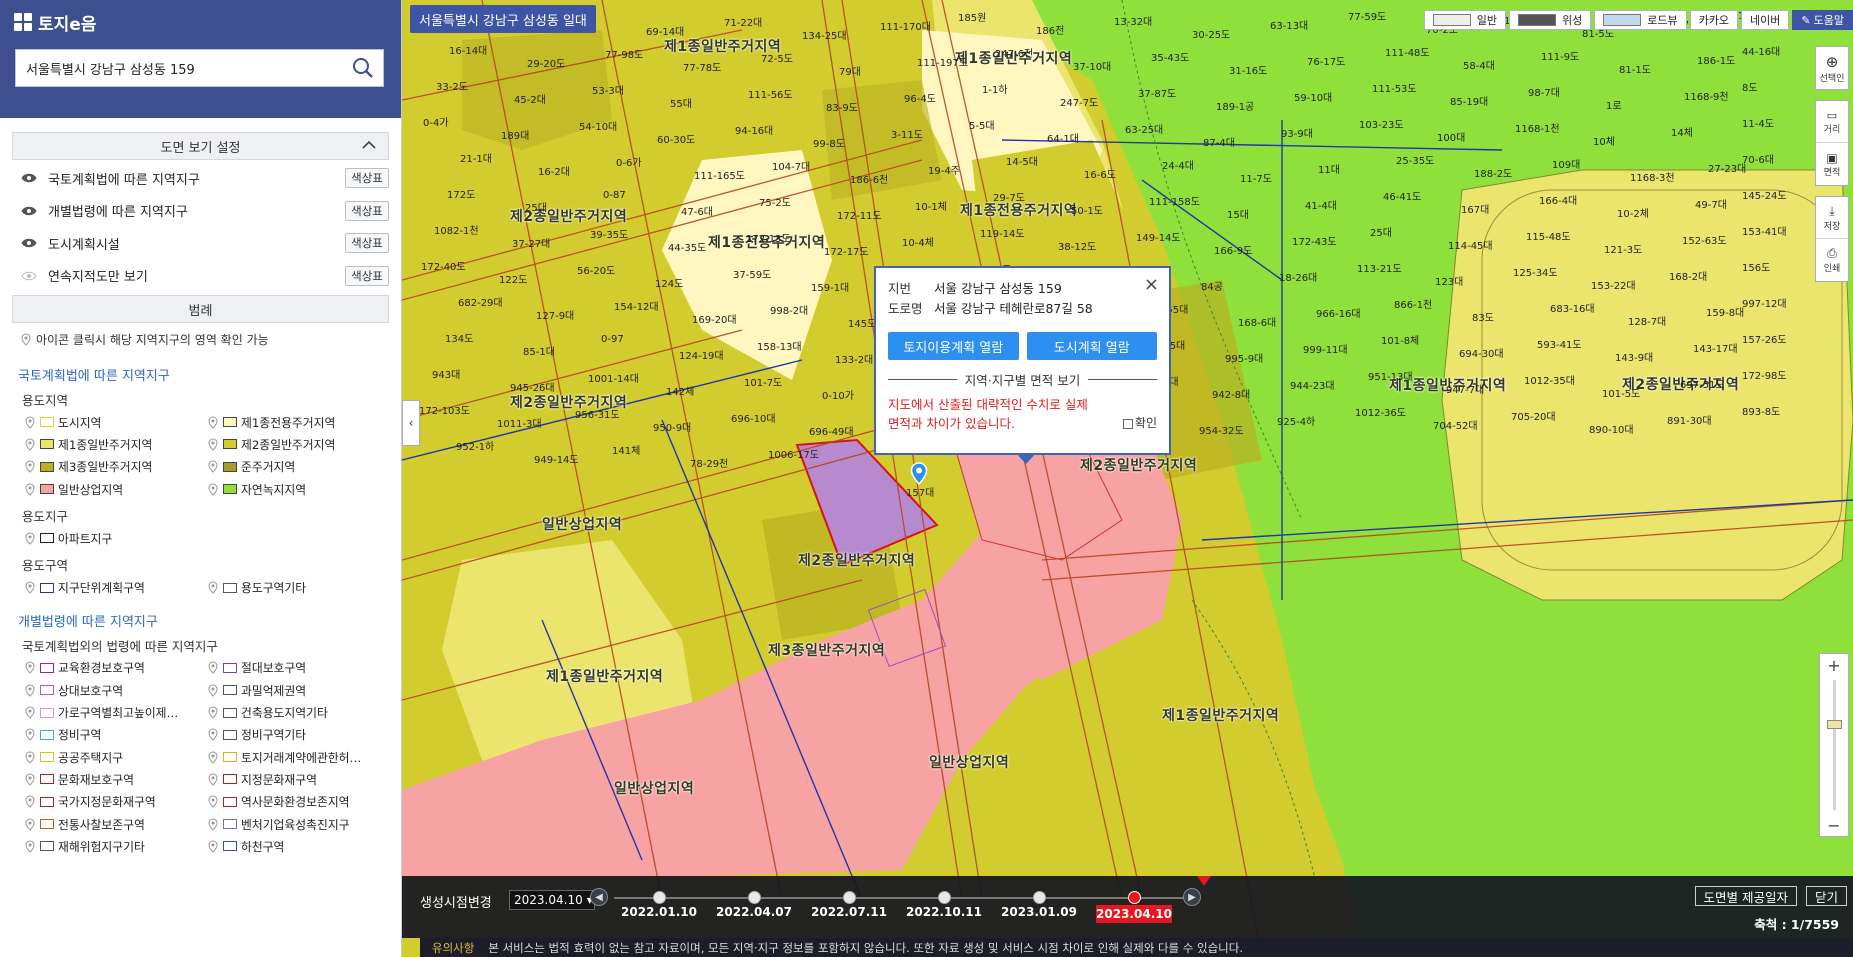  I want to click on legend-item: 재해위험지구기타, so click(115, 846).